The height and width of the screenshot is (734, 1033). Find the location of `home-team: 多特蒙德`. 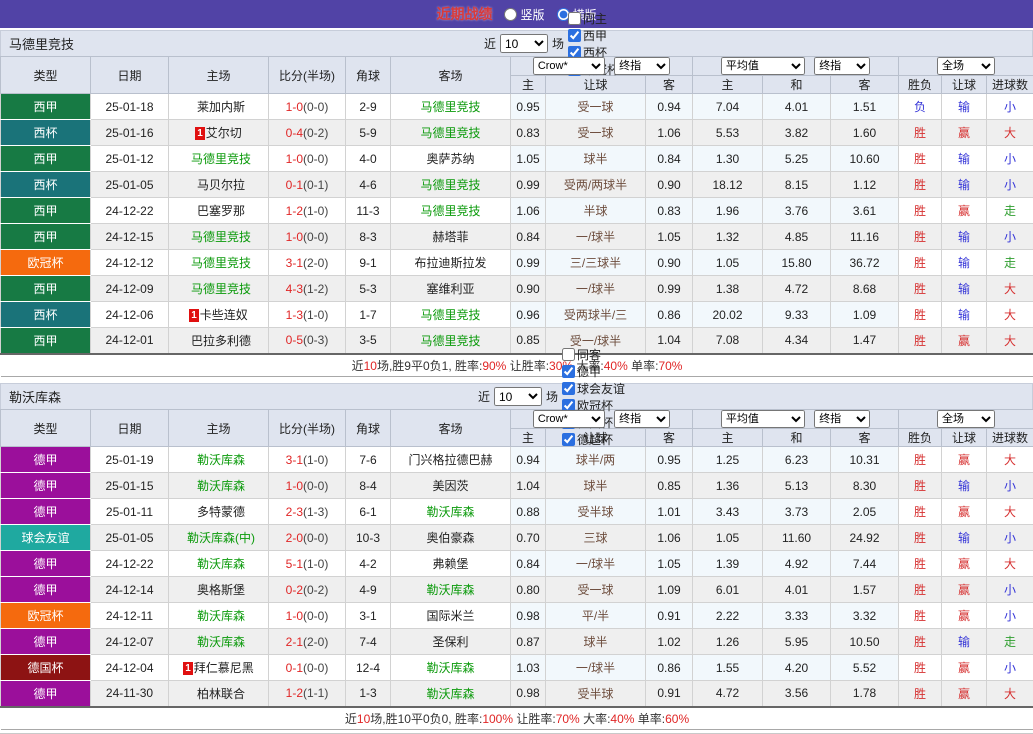

home-team: 多特蒙德 is located at coordinates (218, 511).